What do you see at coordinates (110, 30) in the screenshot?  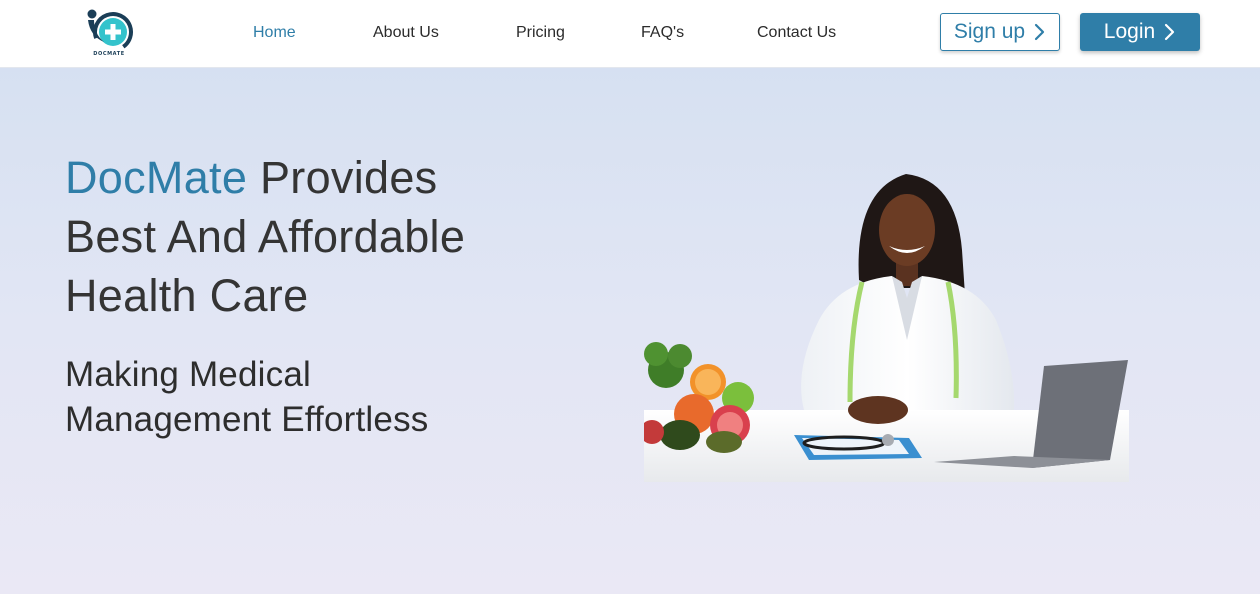 I see `docmate-logo-icon` at bounding box center [110, 30].